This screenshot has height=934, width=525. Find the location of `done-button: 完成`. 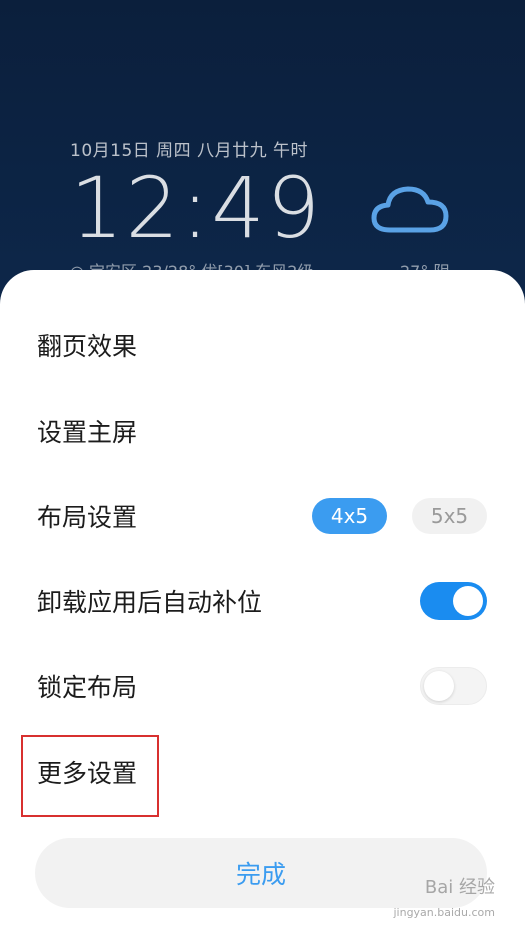

done-button: 完成 is located at coordinates (261, 873).